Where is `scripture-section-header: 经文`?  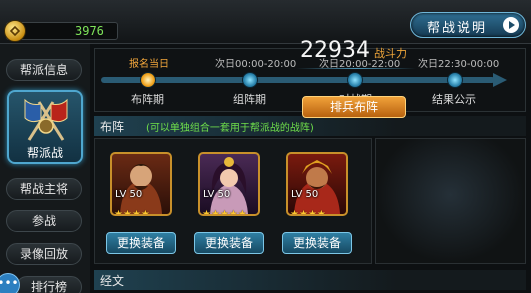 scripture-section-header: 经文 is located at coordinates (310, 280).